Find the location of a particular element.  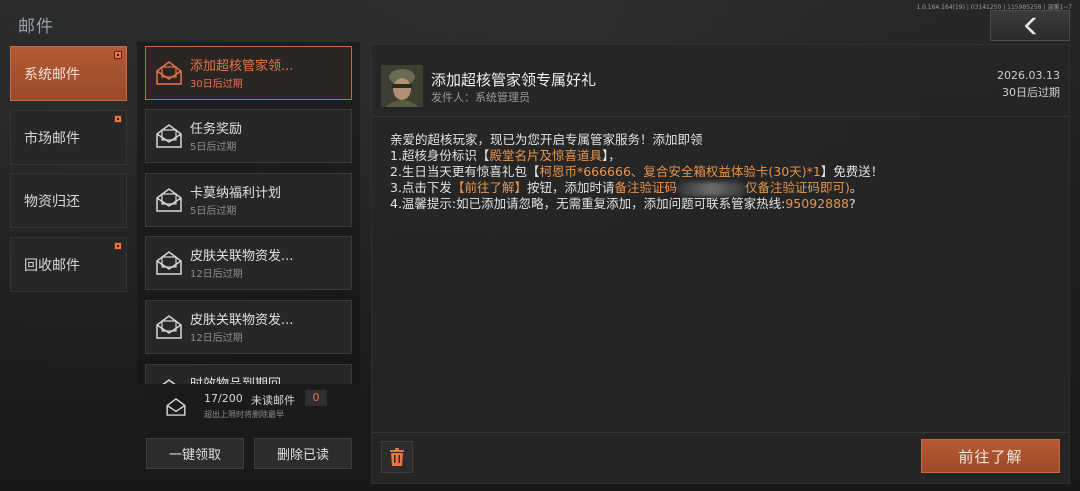

category-label: 物资归还 is located at coordinates (52, 201).